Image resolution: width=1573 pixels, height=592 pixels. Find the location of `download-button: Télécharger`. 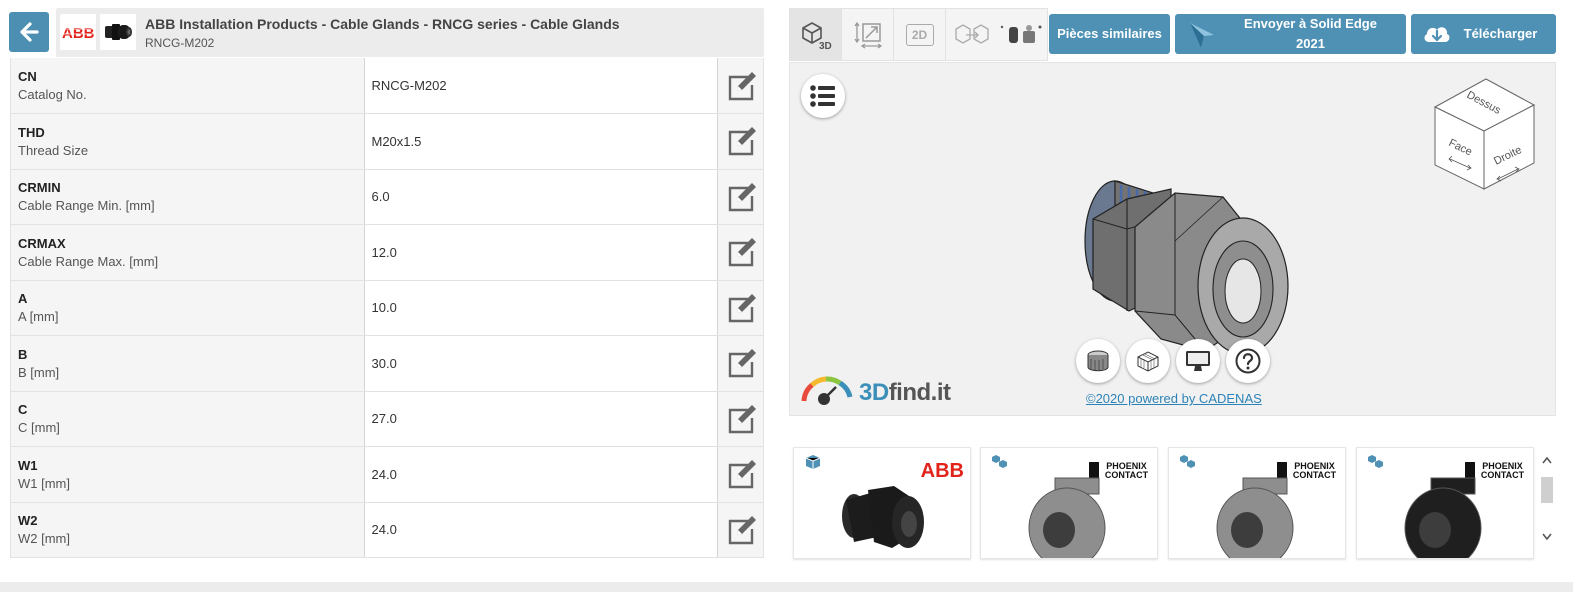

download-button: Télécharger is located at coordinates (1483, 34).